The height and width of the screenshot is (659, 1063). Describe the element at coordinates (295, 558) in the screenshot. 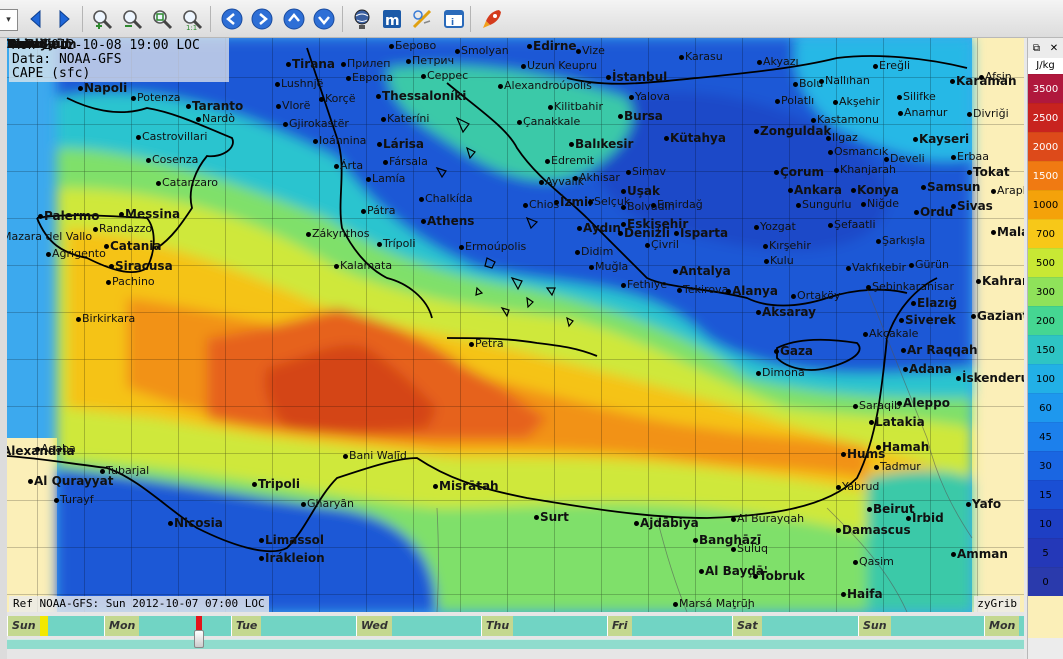

I see `city-label: Irákleion` at that location.